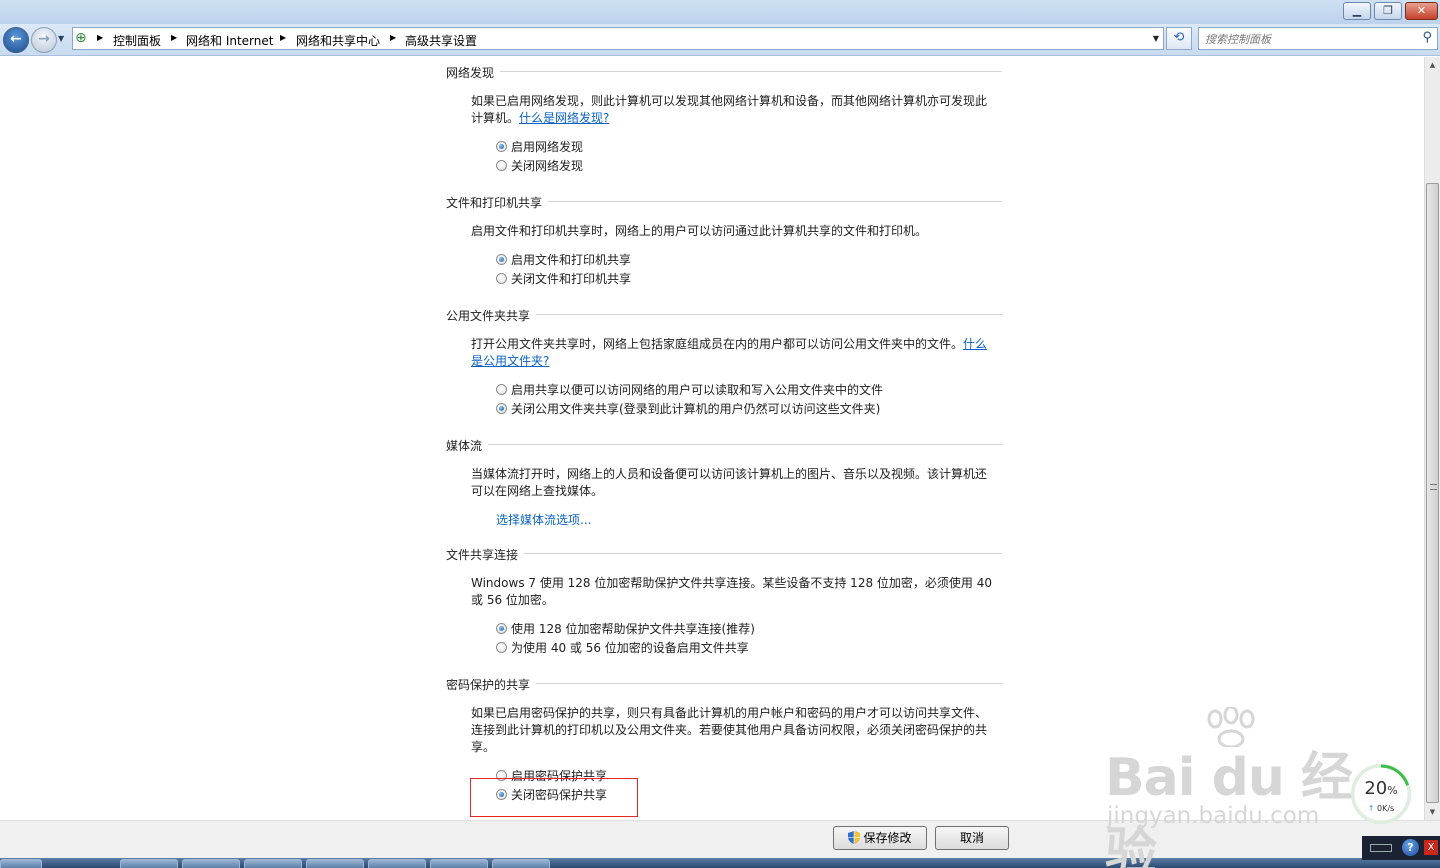  Describe the element at coordinates (1156, 38) in the screenshot. I see `address-dropdown-icon: ▼` at that location.